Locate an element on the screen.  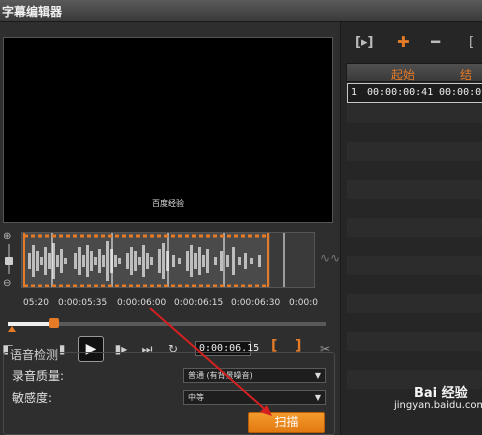
sensitivity-select-value: 中等 is located at coordinates (196, 397).